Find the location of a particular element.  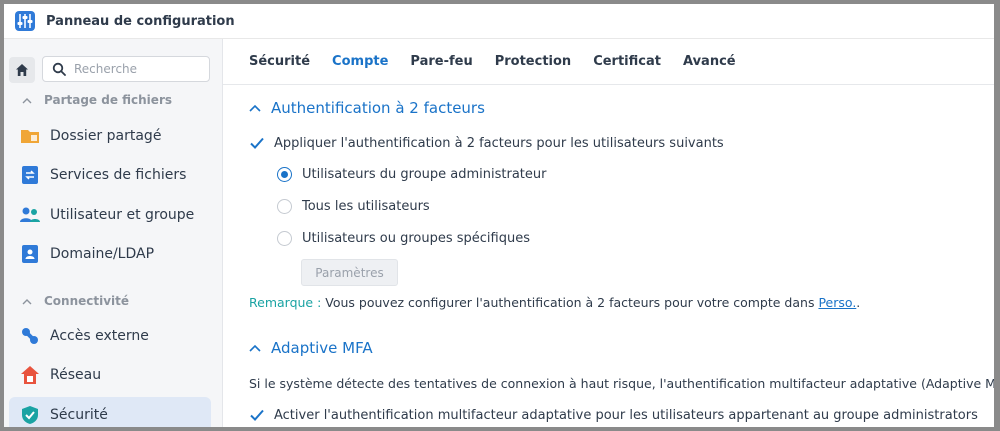

tab-protection: Protection is located at coordinates (533, 61).